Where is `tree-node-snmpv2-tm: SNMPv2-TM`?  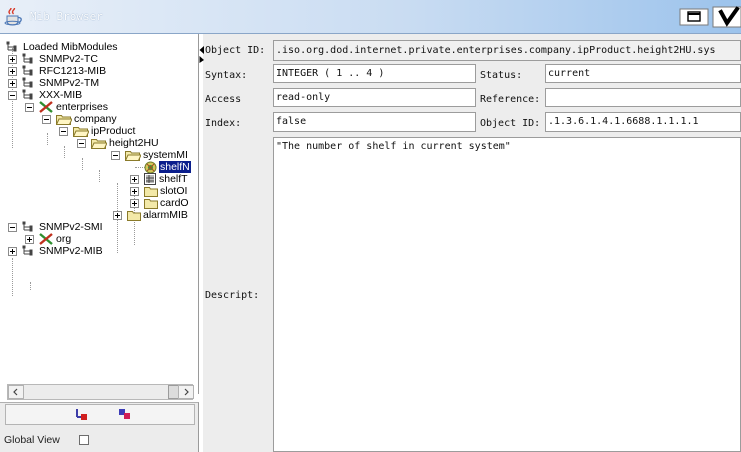 tree-node-snmpv2-tm: SNMPv2-TM is located at coordinates (99, 83).